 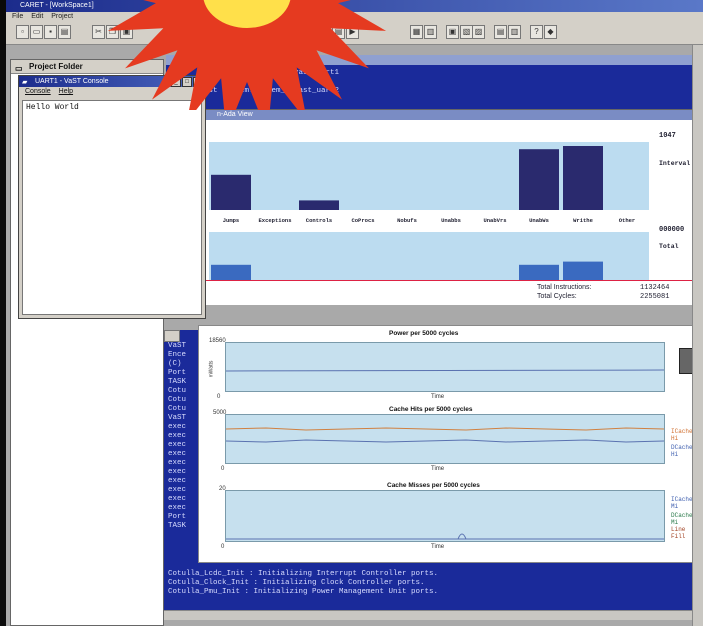 What do you see at coordinates (211, 82) in the screenshot?
I see `top-log-line: ide` at bounding box center [211, 82].